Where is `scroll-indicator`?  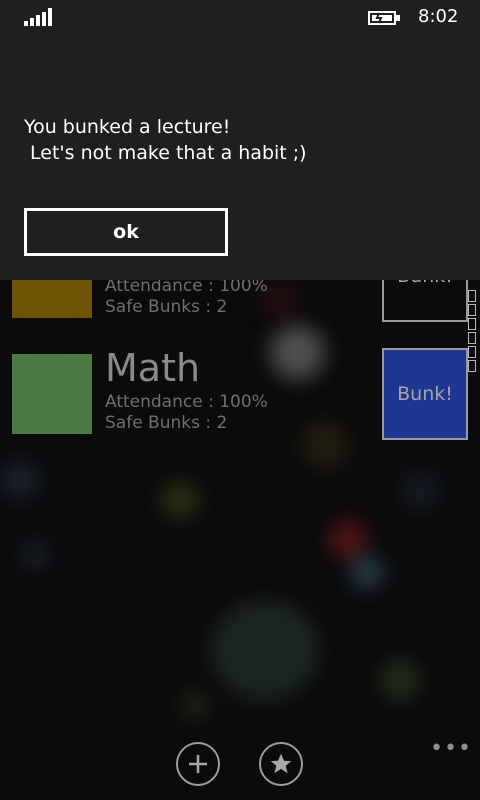
scroll-indicator is located at coordinates (473, 338).